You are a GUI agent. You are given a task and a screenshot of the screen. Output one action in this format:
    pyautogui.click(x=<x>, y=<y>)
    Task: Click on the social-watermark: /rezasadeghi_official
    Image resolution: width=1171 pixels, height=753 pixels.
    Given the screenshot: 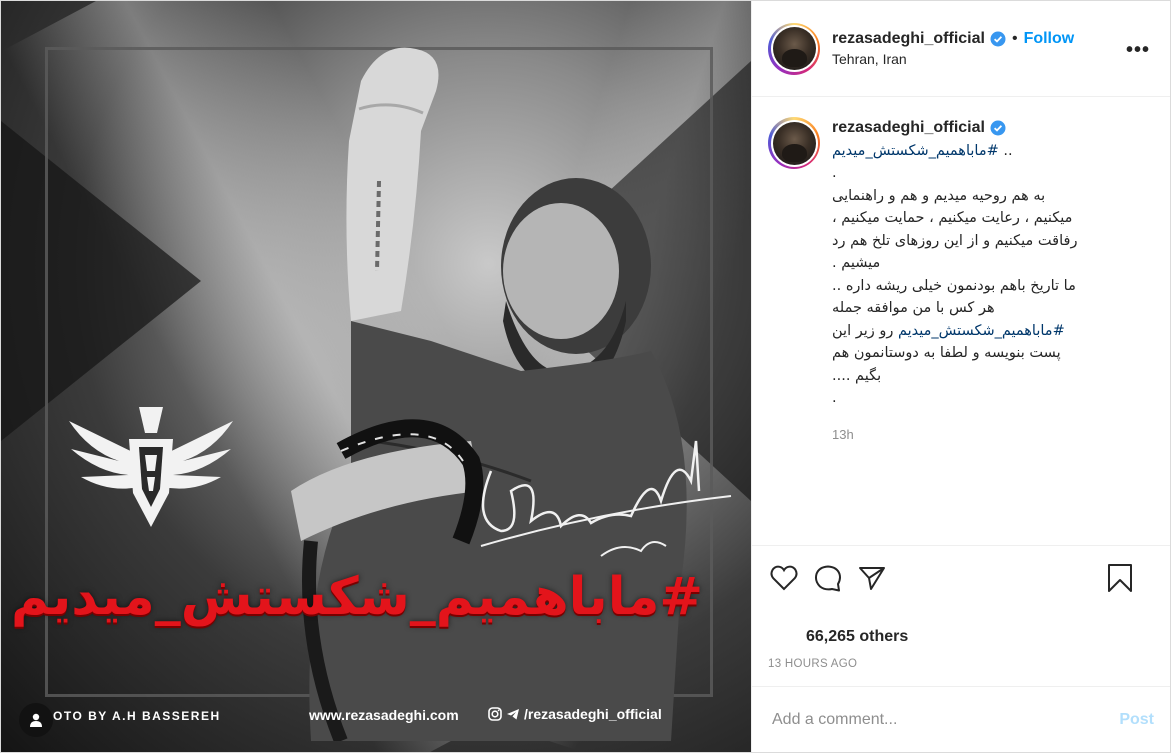 What is the action you would take?
    pyautogui.click(x=575, y=714)
    